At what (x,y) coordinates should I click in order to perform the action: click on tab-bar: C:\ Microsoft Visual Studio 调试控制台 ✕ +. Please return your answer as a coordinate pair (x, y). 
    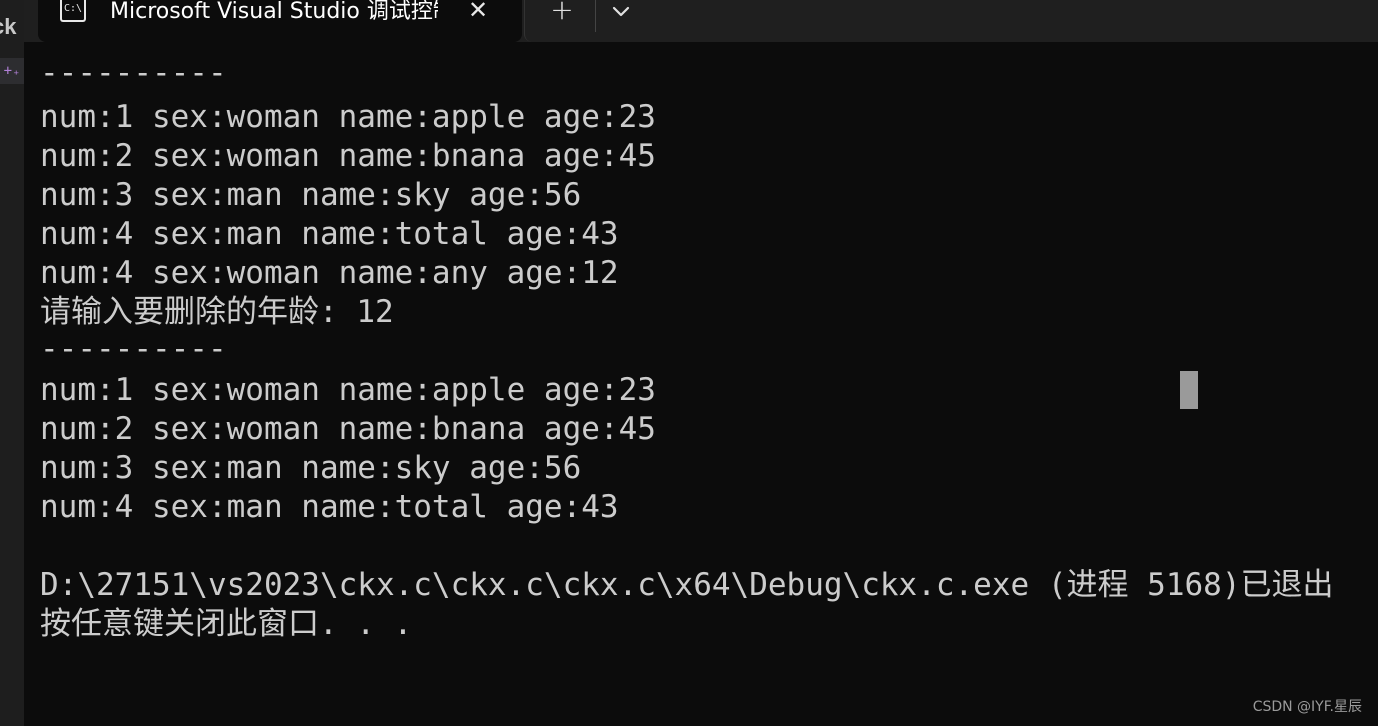
    Looking at the image, I should click on (701, 21).